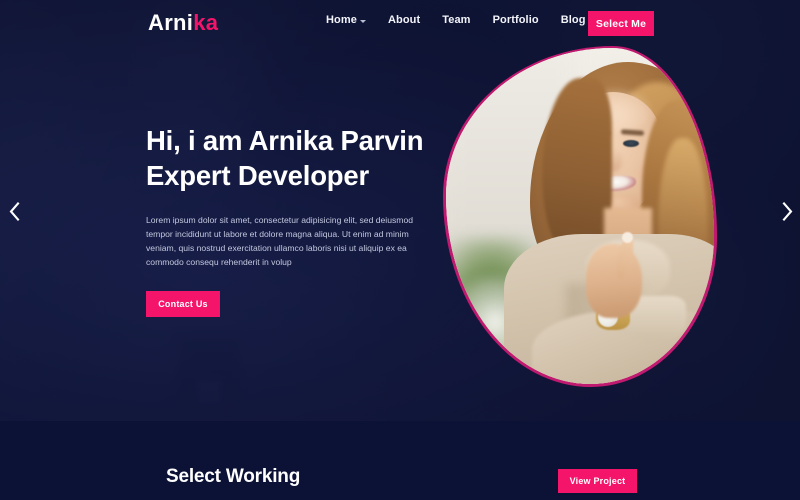  Describe the element at coordinates (516, 20) in the screenshot. I see `nav-item-portfolio: Portfolio` at that location.